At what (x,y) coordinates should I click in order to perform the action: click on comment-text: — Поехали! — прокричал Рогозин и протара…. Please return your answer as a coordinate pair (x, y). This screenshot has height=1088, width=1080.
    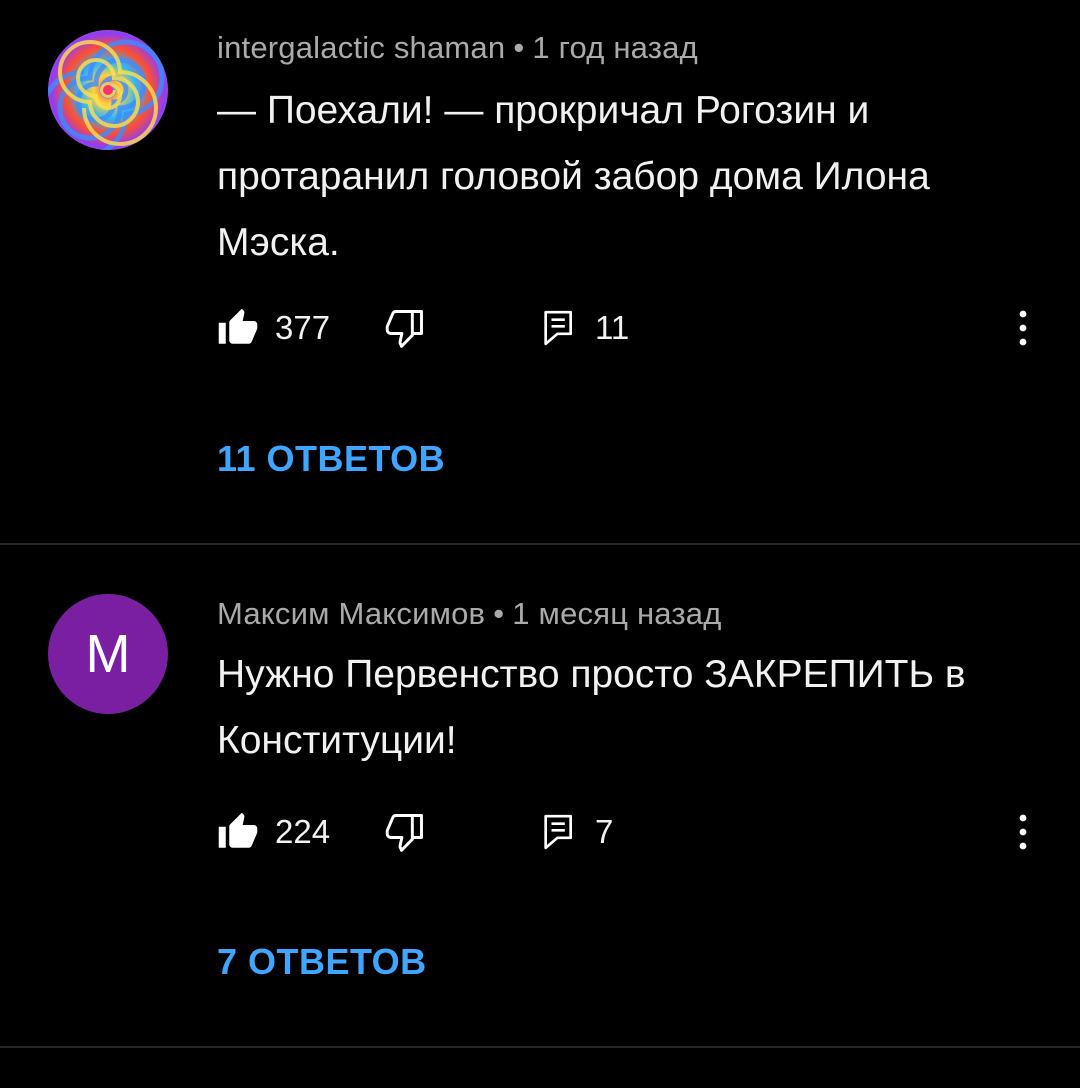
    Looking at the image, I should click on (573, 176).